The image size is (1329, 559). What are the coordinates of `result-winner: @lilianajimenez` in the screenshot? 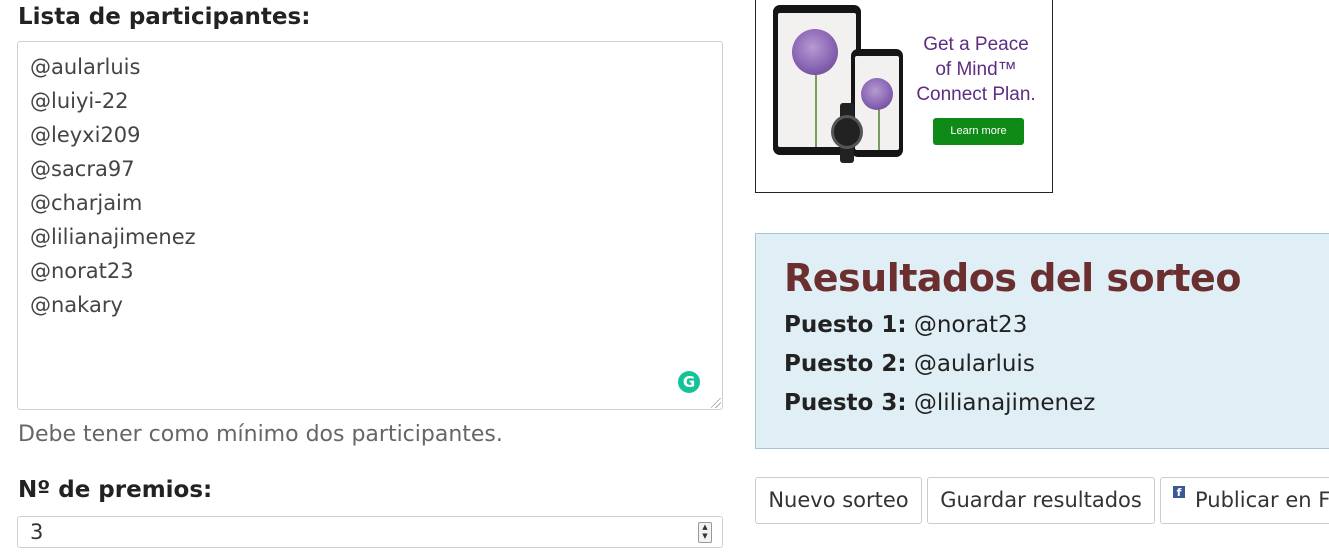 It's located at (1004, 403).